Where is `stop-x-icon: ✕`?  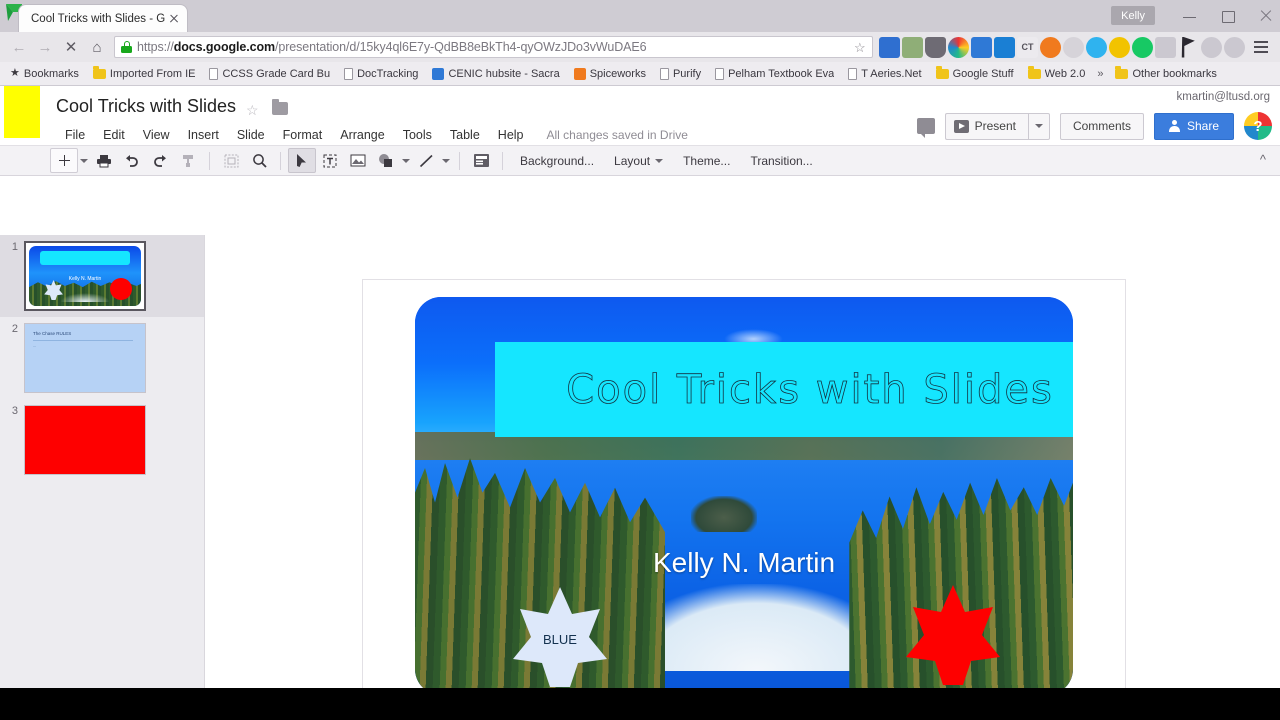
stop-x-icon: ✕ is located at coordinates (71, 47).